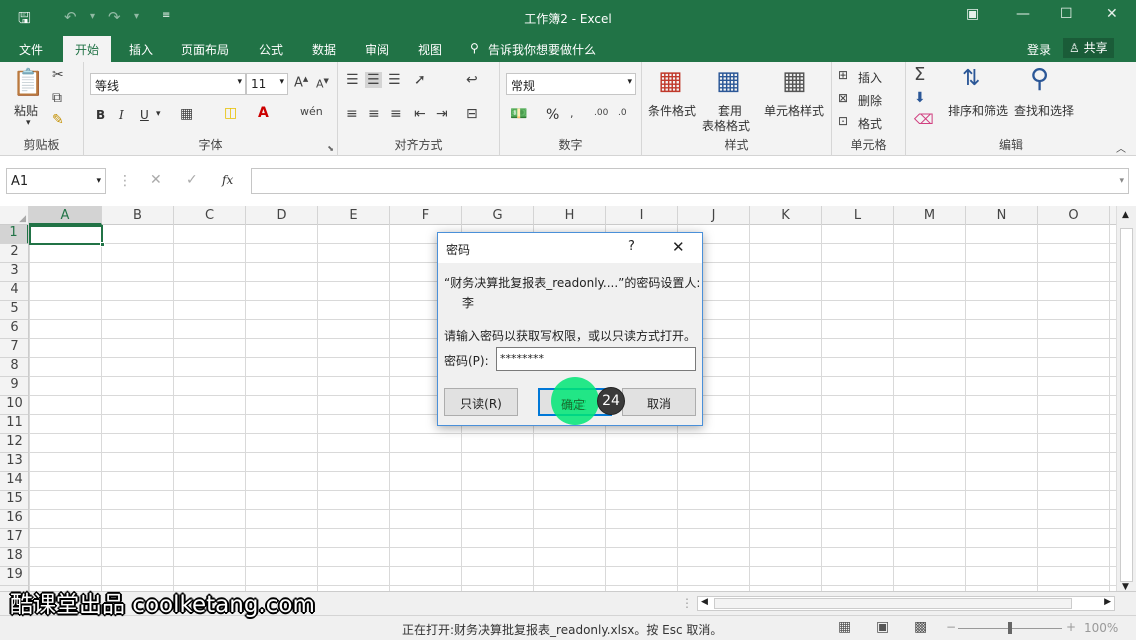 The width and height of the screenshot is (1136, 640). I want to click on column-header-F: F, so click(426, 215).